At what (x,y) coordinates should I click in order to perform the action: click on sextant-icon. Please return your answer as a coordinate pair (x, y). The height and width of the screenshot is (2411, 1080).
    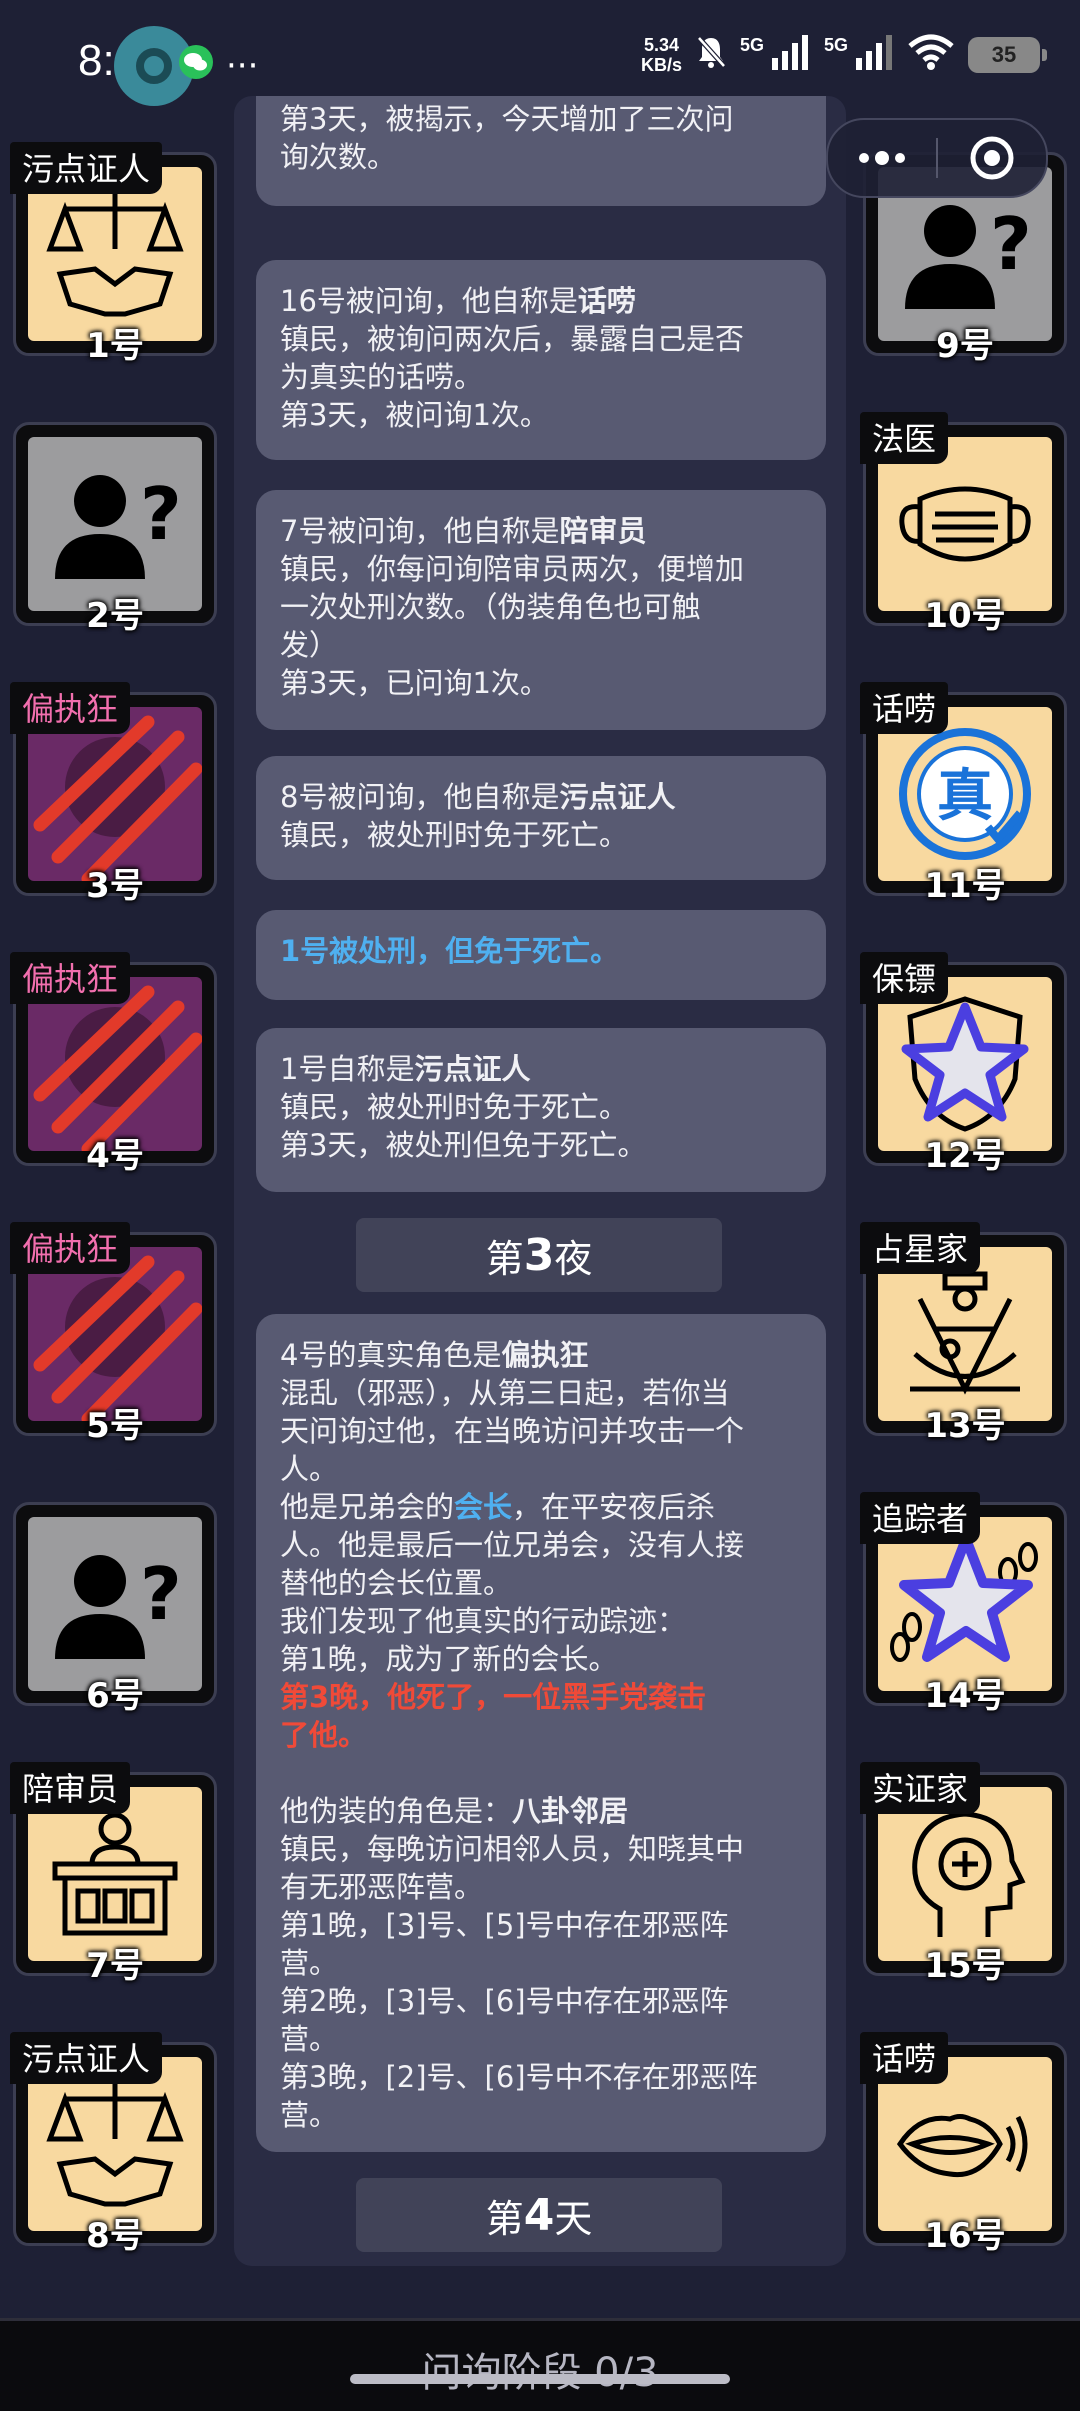
    Looking at the image, I should click on (965, 1333).